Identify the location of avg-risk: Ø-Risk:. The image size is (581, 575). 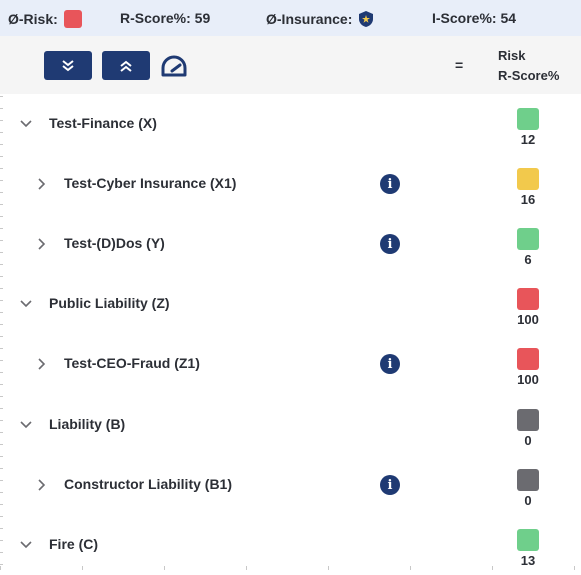
(45, 19).